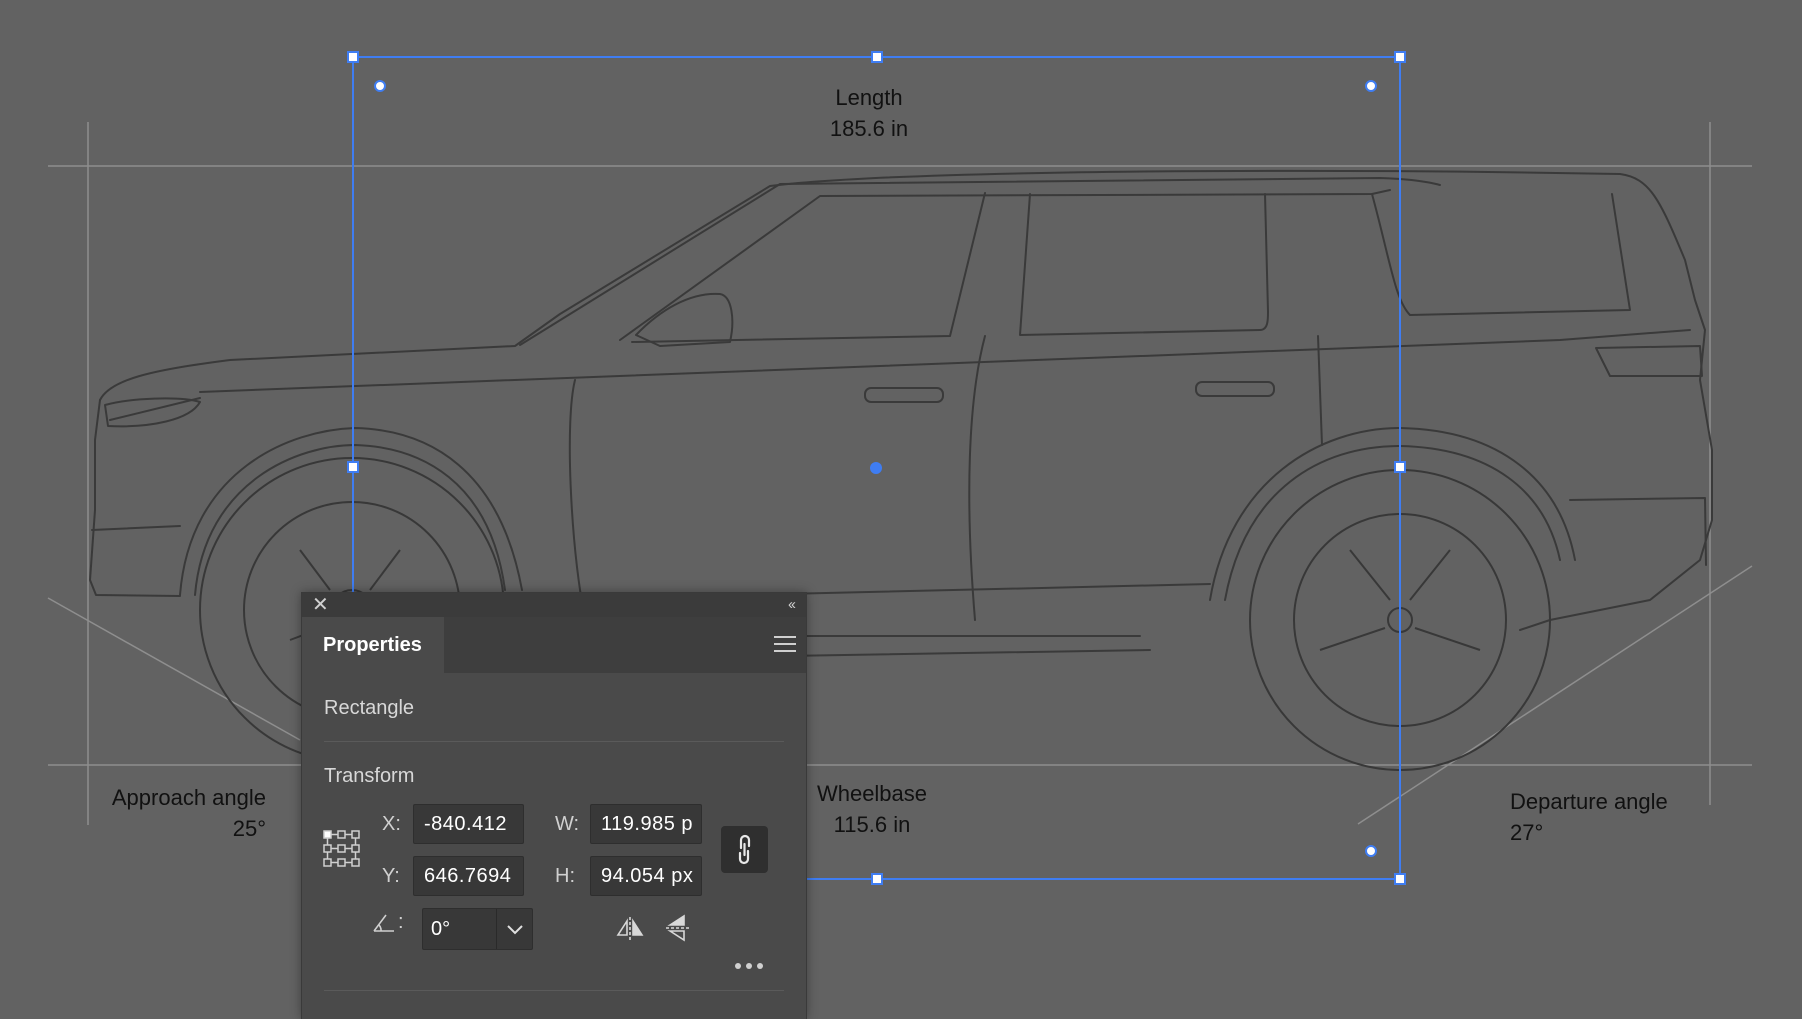  I want to click on w-field: 119.985 p, so click(646, 824).